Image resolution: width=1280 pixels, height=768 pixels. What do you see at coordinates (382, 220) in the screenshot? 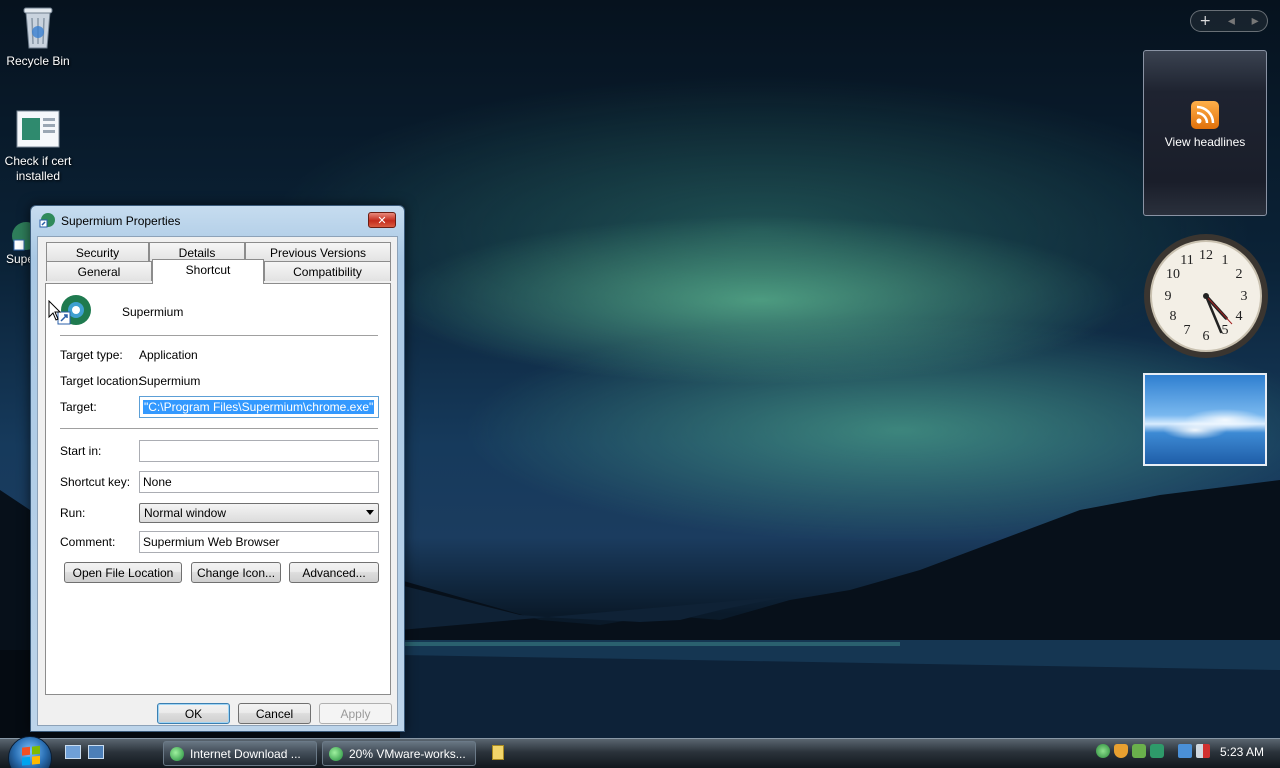
I see `close-button: ✕` at bounding box center [382, 220].